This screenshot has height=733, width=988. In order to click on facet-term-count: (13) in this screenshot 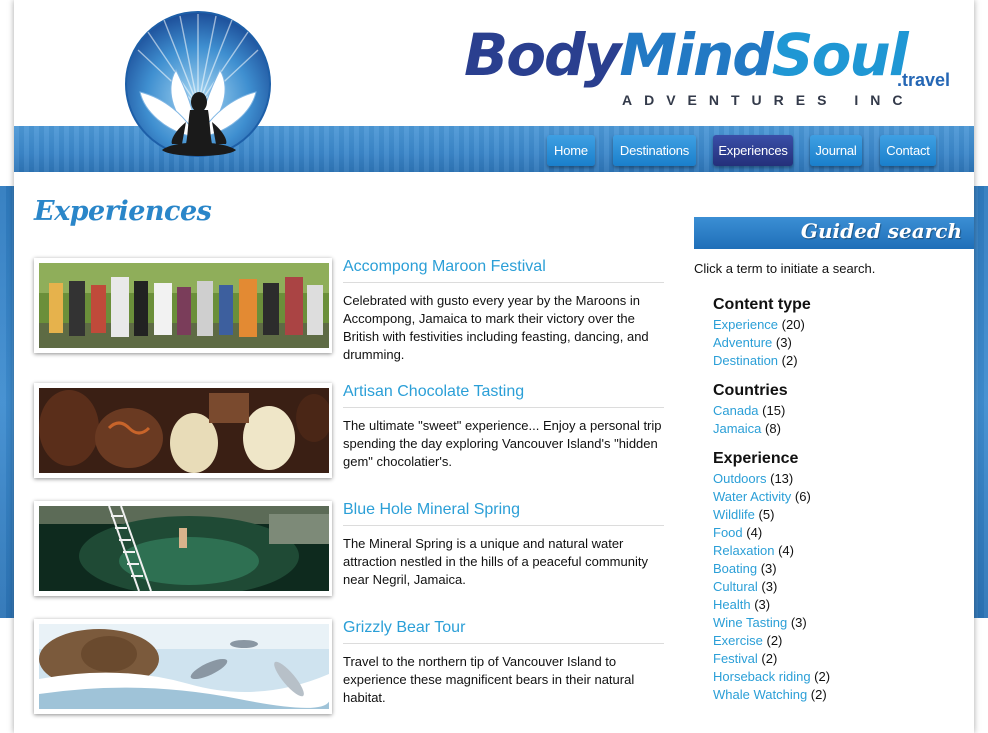, I will do `click(782, 478)`.